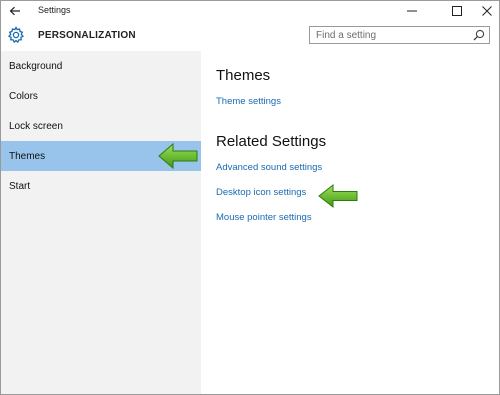 The image size is (500, 395). Describe the element at coordinates (243, 75) in the screenshot. I see `themes-heading: Themes` at that location.